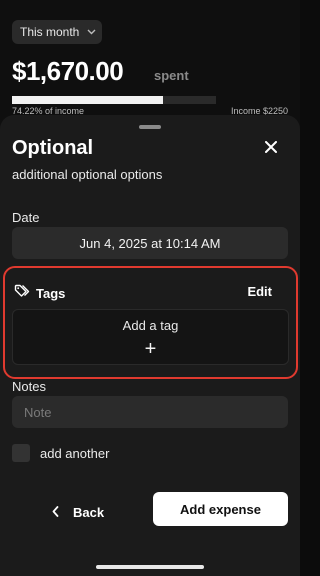 This screenshot has height=576, width=320. I want to click on add-tag-button: Add a tag +, so click(150, 337).